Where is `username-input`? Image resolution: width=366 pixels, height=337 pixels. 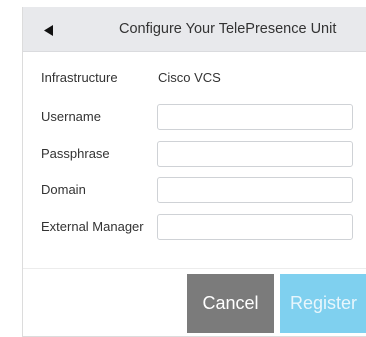
username-input is located at coordinates (255, 117).